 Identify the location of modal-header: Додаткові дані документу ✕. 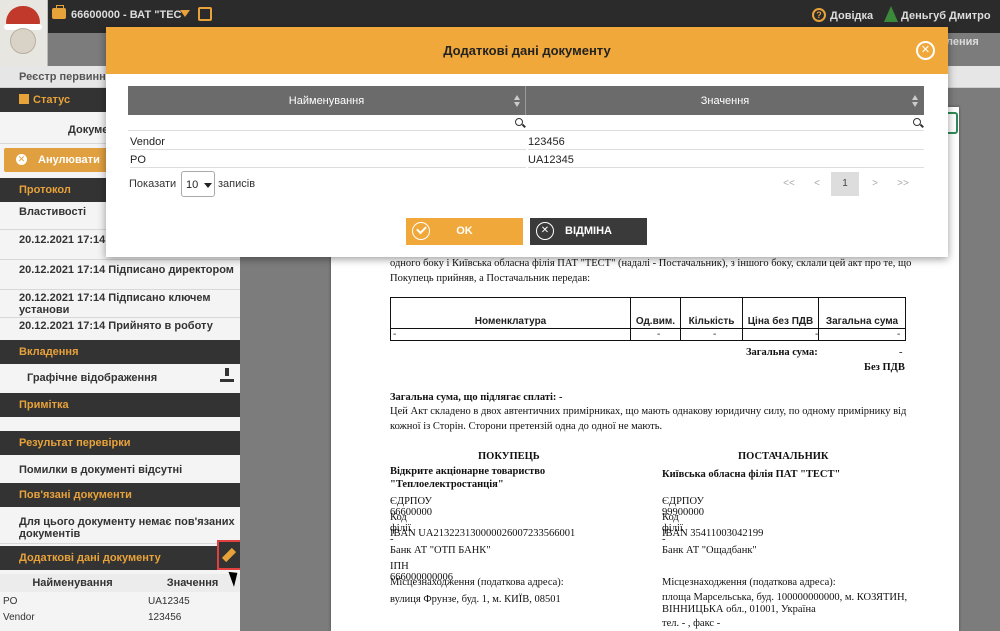
(527, 50).